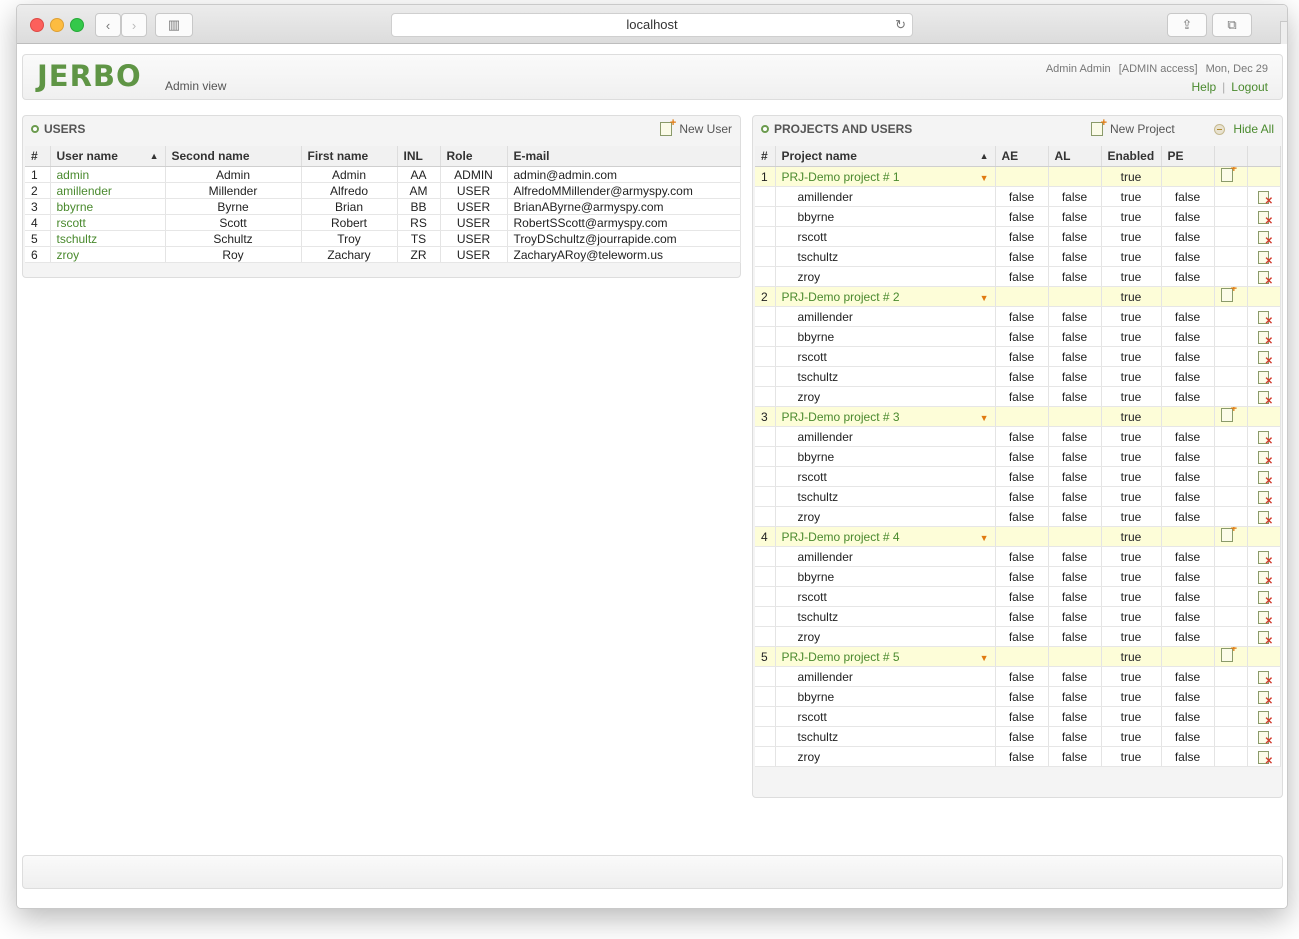 The image size is (1299, 939). Describe the element at coordinates (900, 25) in the screenshot. I see `reload-icon: ↻` at that location.